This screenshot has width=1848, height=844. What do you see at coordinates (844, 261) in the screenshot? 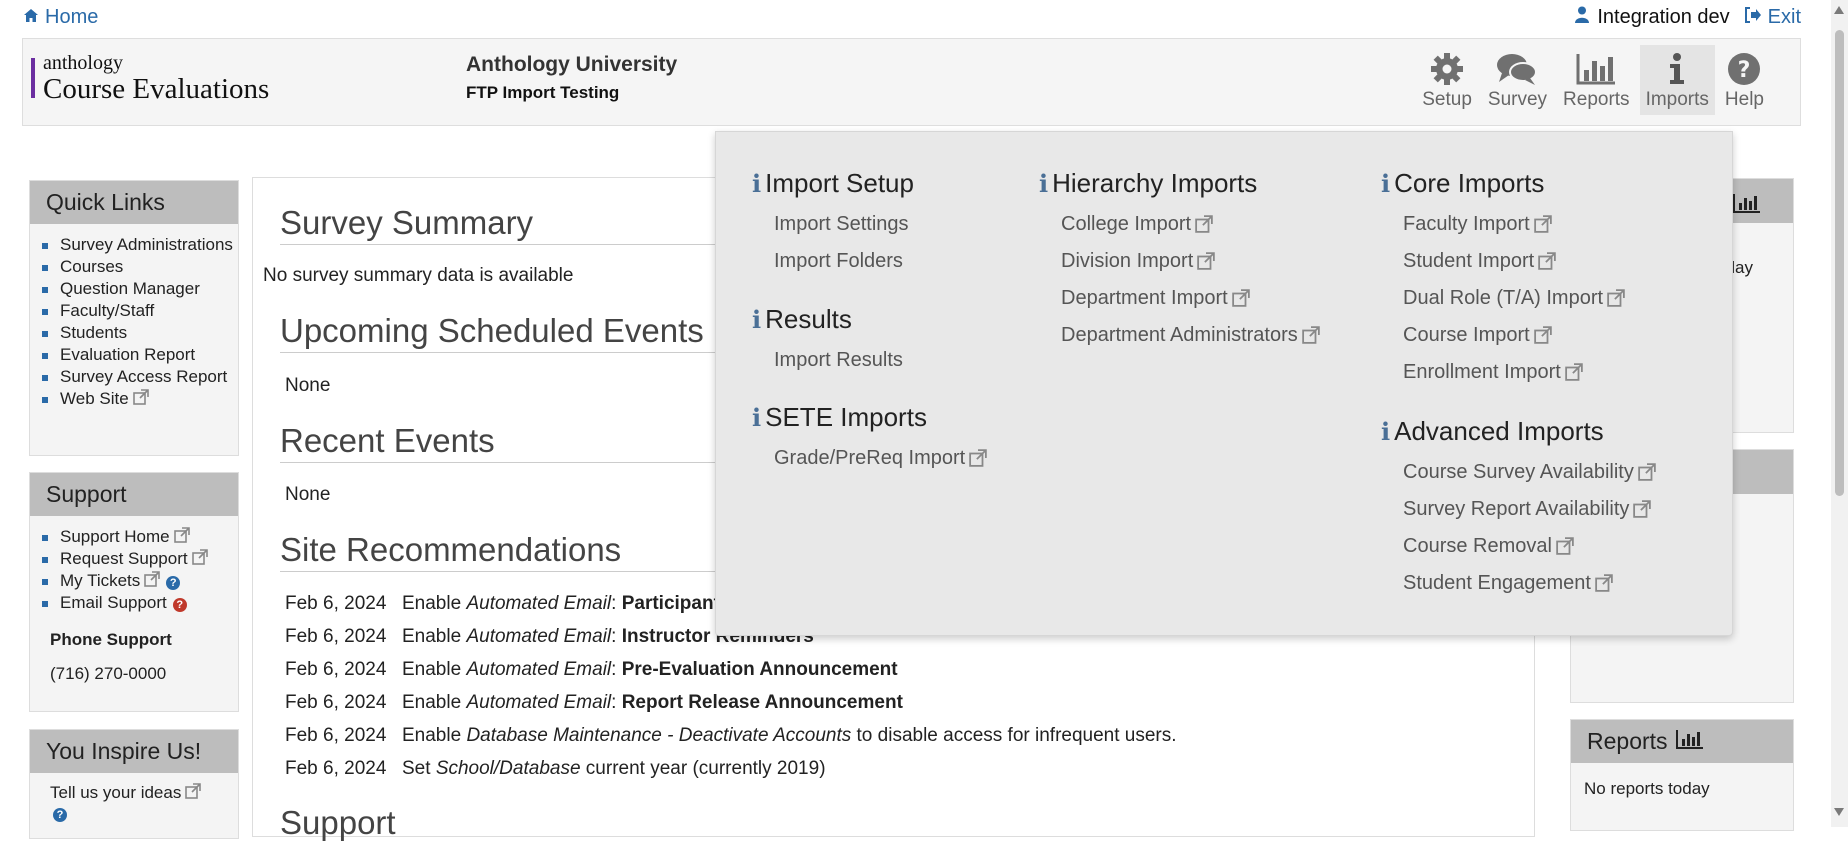
I see `import-folders-link: Import Folders` at bounding box center [844, 261].